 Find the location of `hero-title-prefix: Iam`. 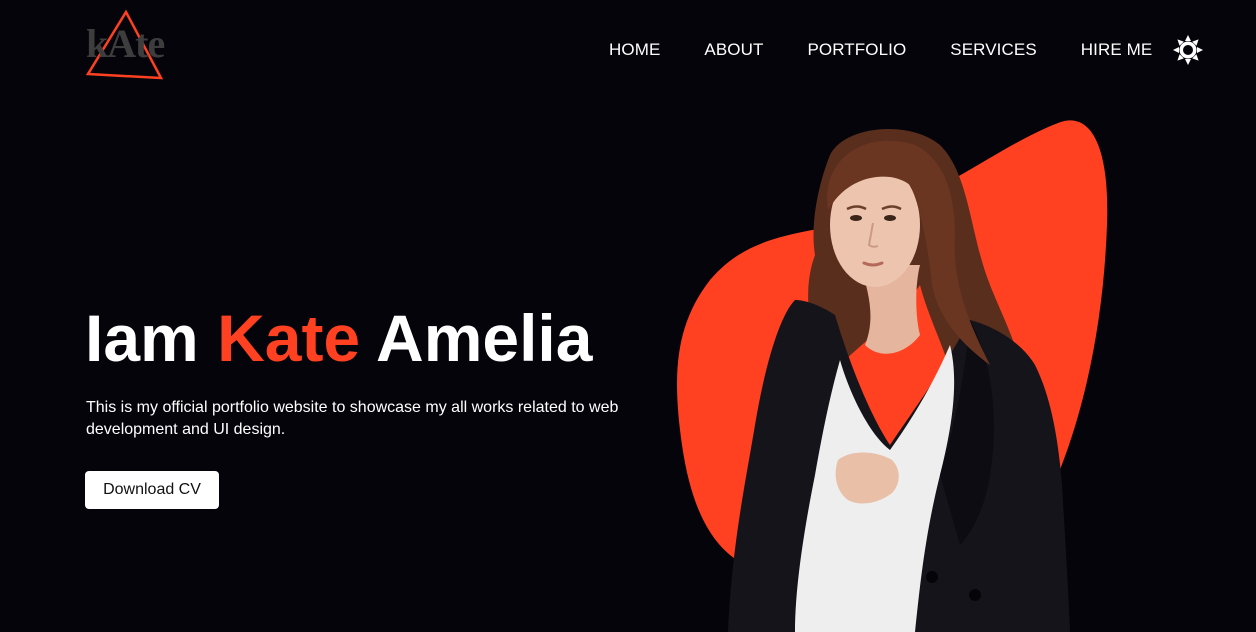

hero-title-prefix: Iam is located at coordinates (142, 338).